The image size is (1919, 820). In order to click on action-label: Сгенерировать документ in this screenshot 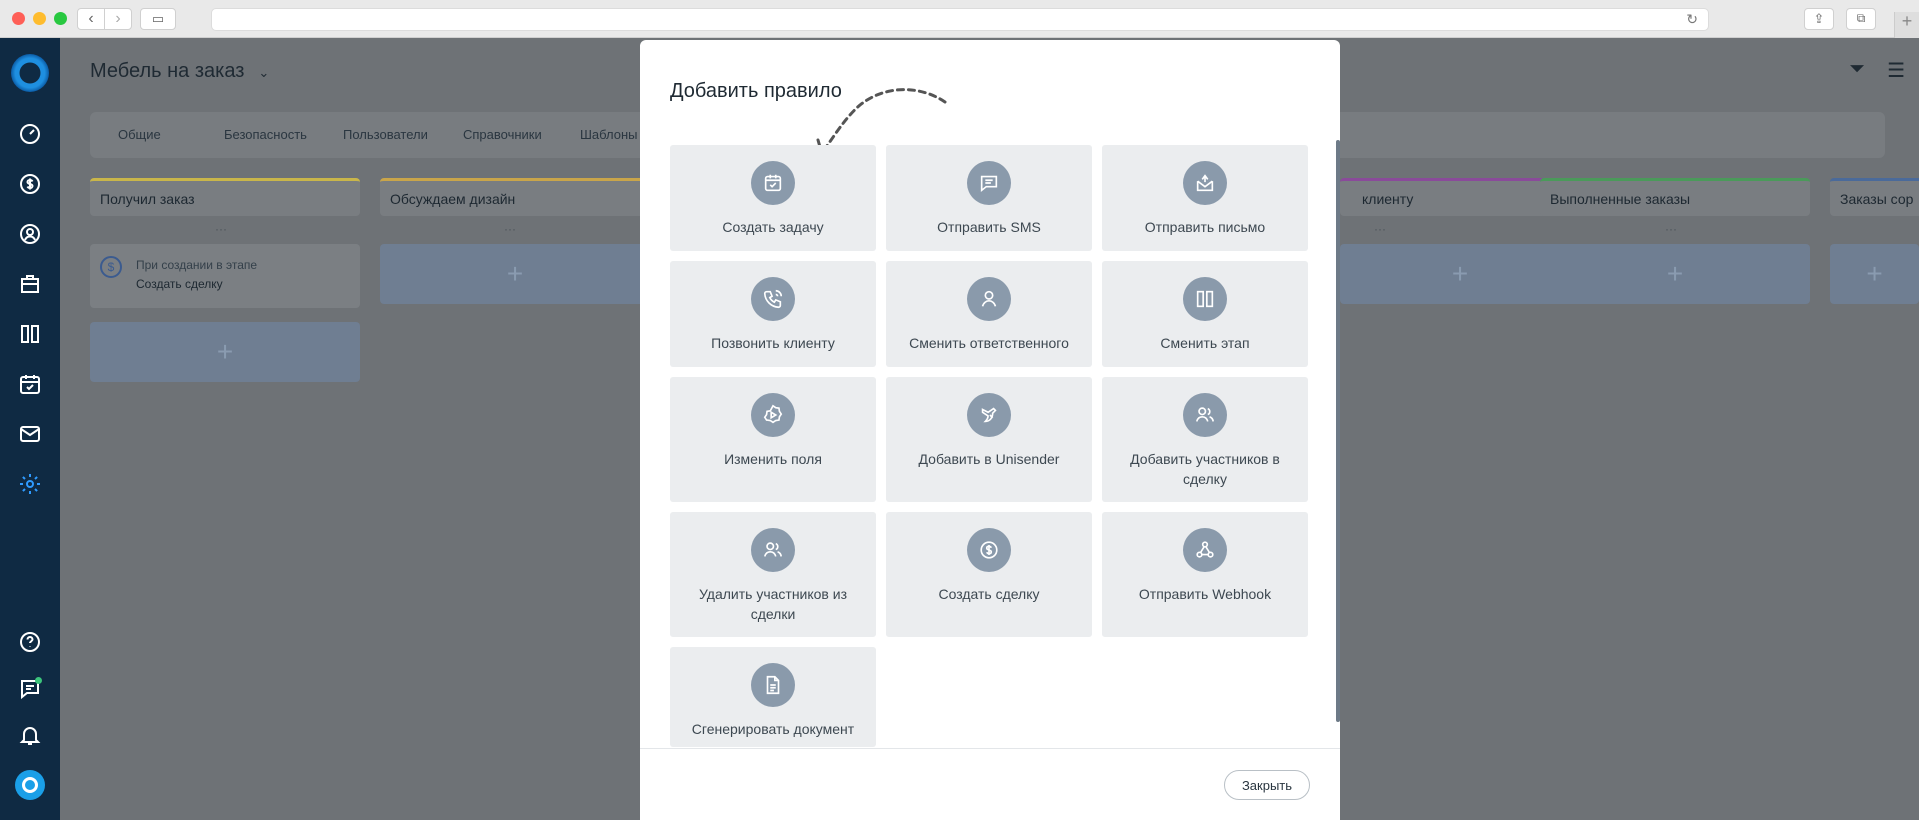, I will do `click(773, 729)`.